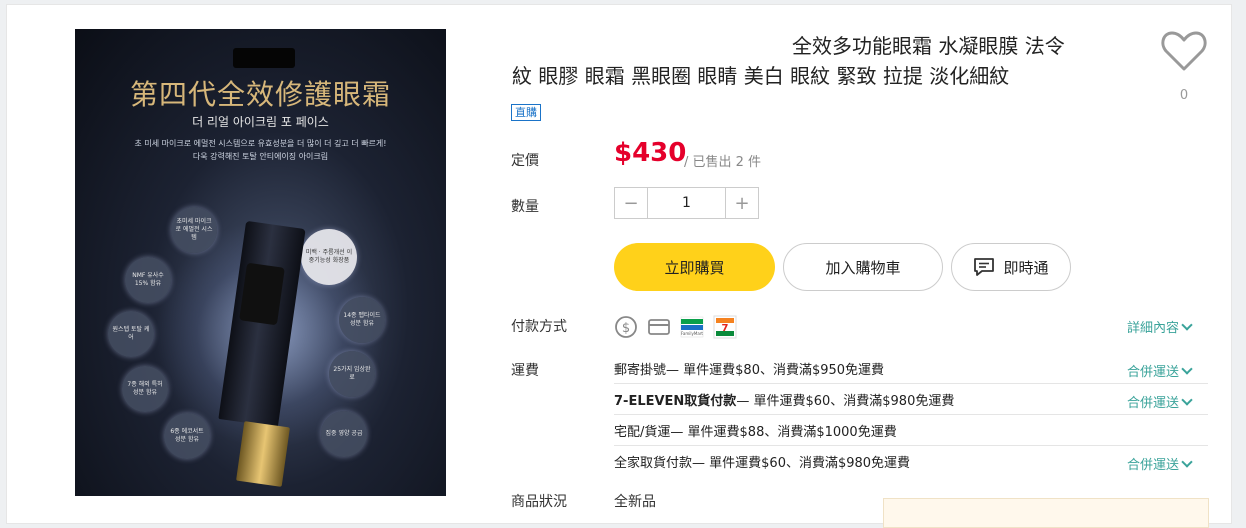 The width and height of the screenshot is (1246, 528). What do you see at coordinates (1026, 267) in the screenshot?
I see `chat-button-label: 即時通` at bounding box center [1026, 267].